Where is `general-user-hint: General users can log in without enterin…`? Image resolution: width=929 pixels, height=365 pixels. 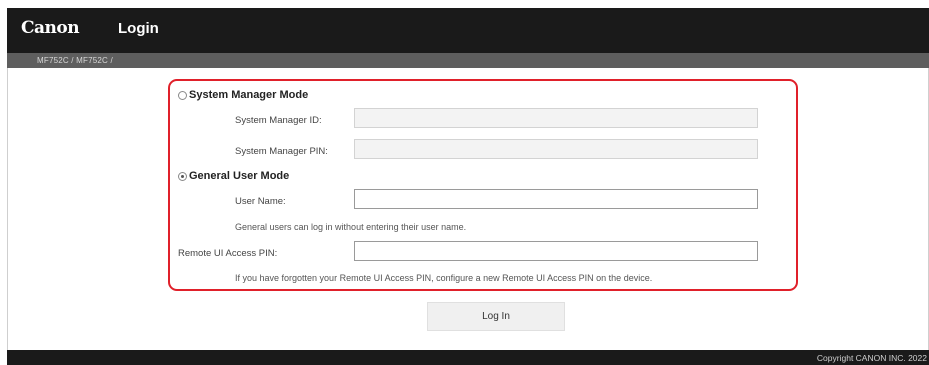
general-user-hint: General users can log in without enterin… is located at coordinates (351, 227).